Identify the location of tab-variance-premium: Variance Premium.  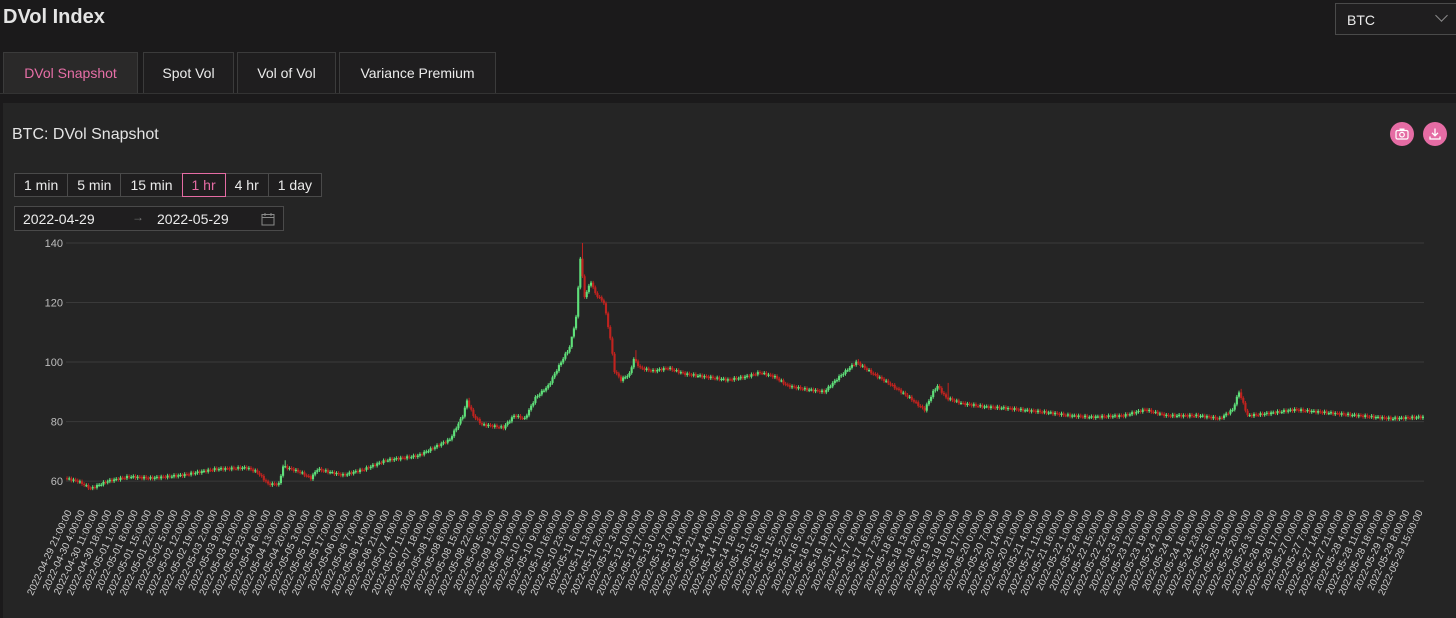
(417, 72).